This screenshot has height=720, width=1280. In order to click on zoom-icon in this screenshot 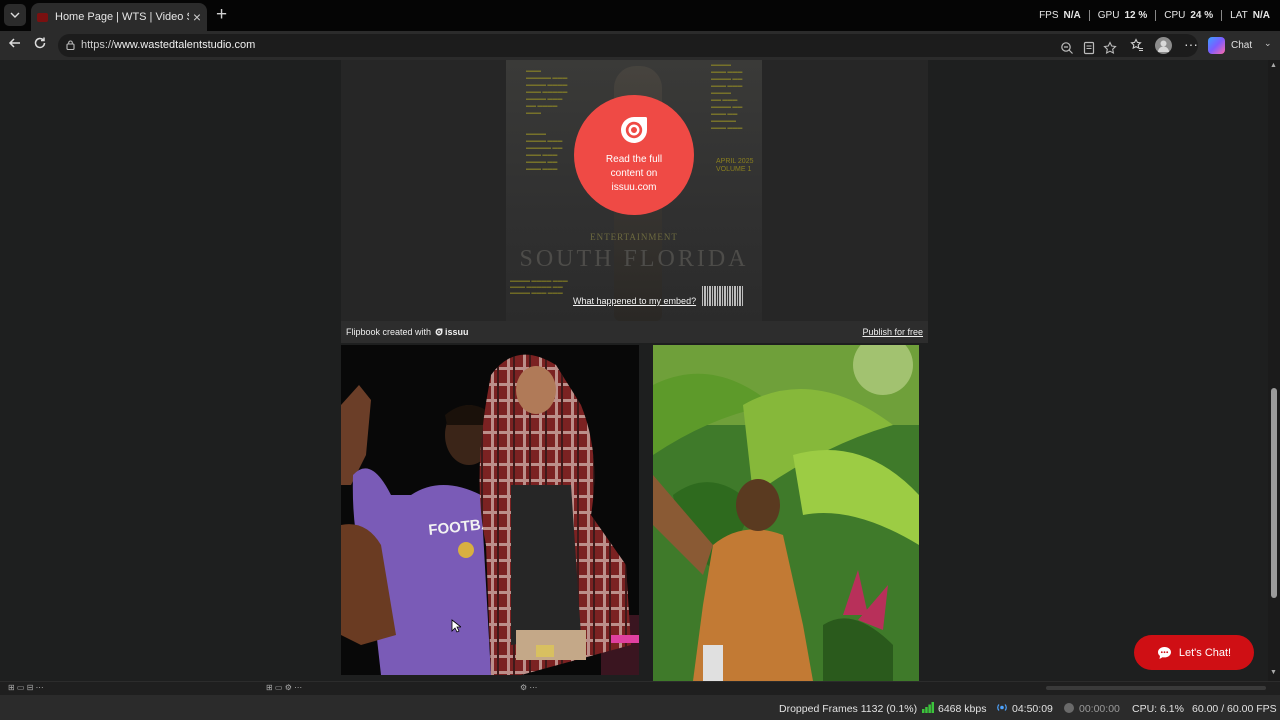, I will do `click(1067, 48)`.